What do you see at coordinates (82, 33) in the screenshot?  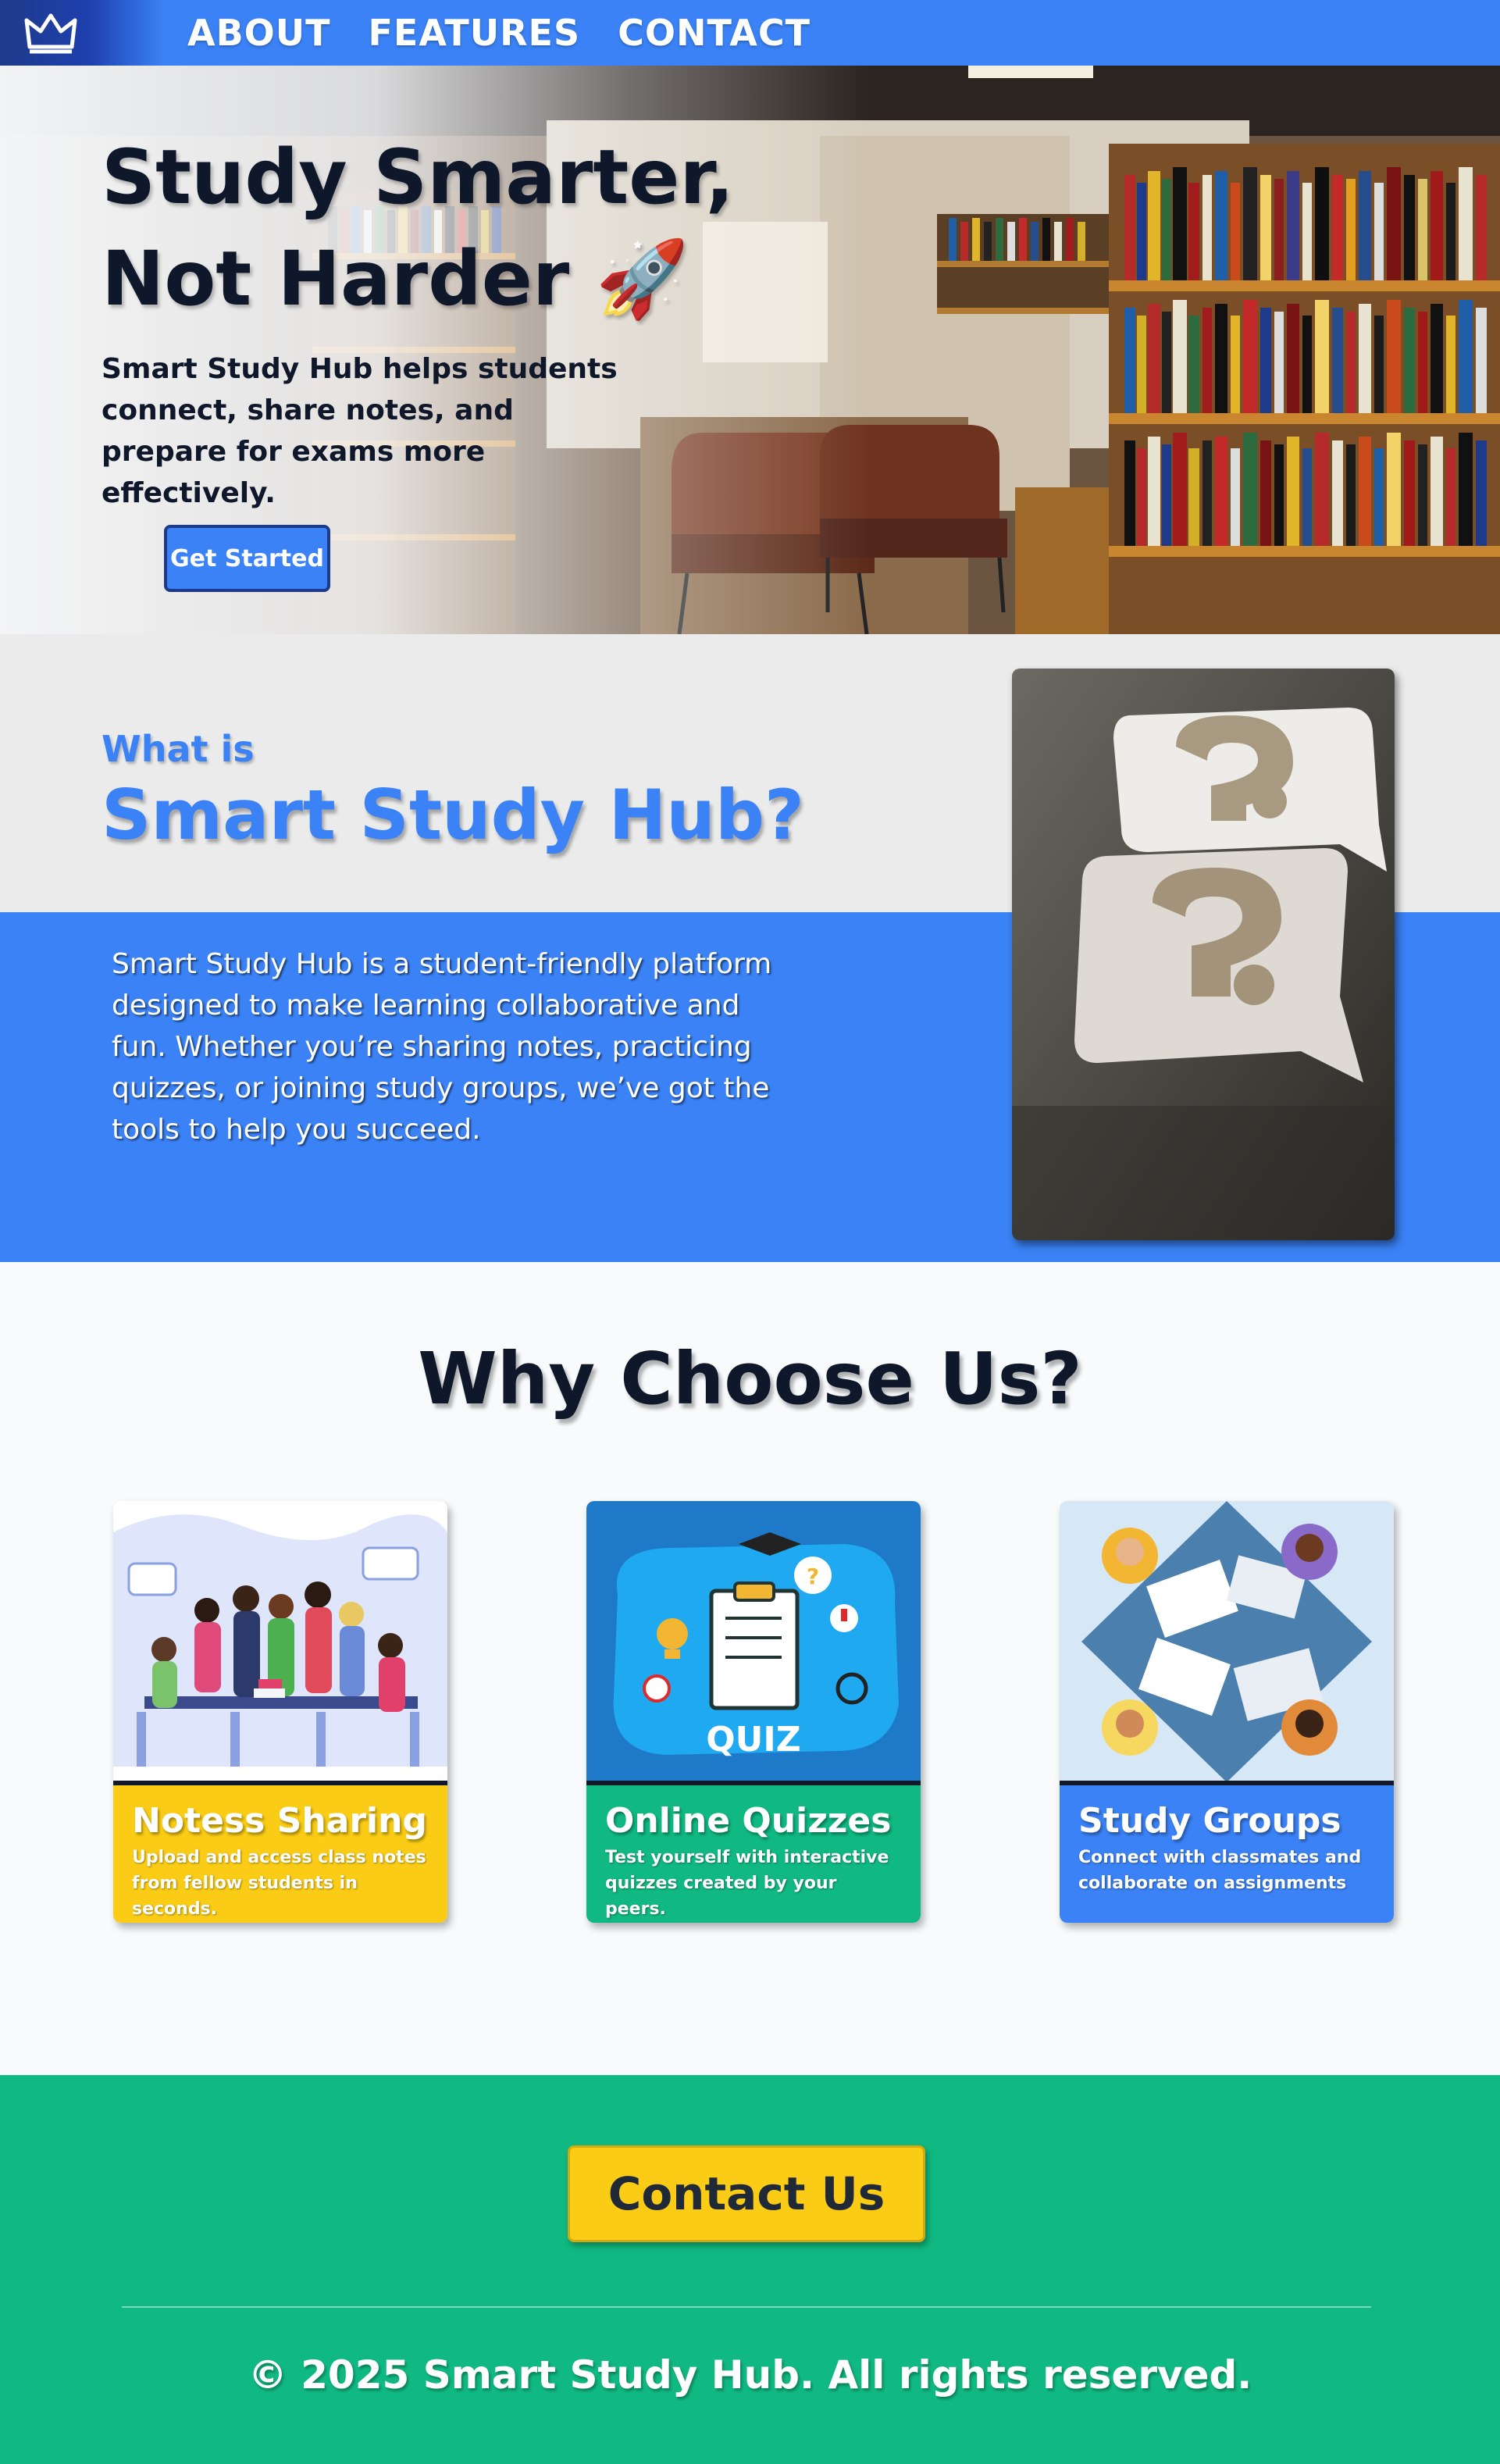 I see `logo` at bounding box center [82, 33].